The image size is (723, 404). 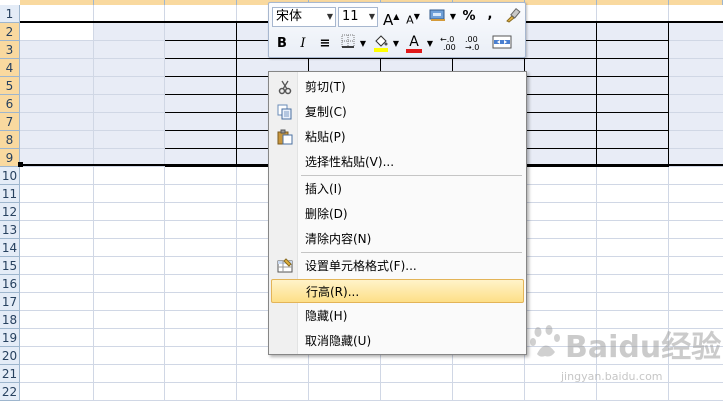 I want to click on row-header: 7, so click(x=10, y=122).